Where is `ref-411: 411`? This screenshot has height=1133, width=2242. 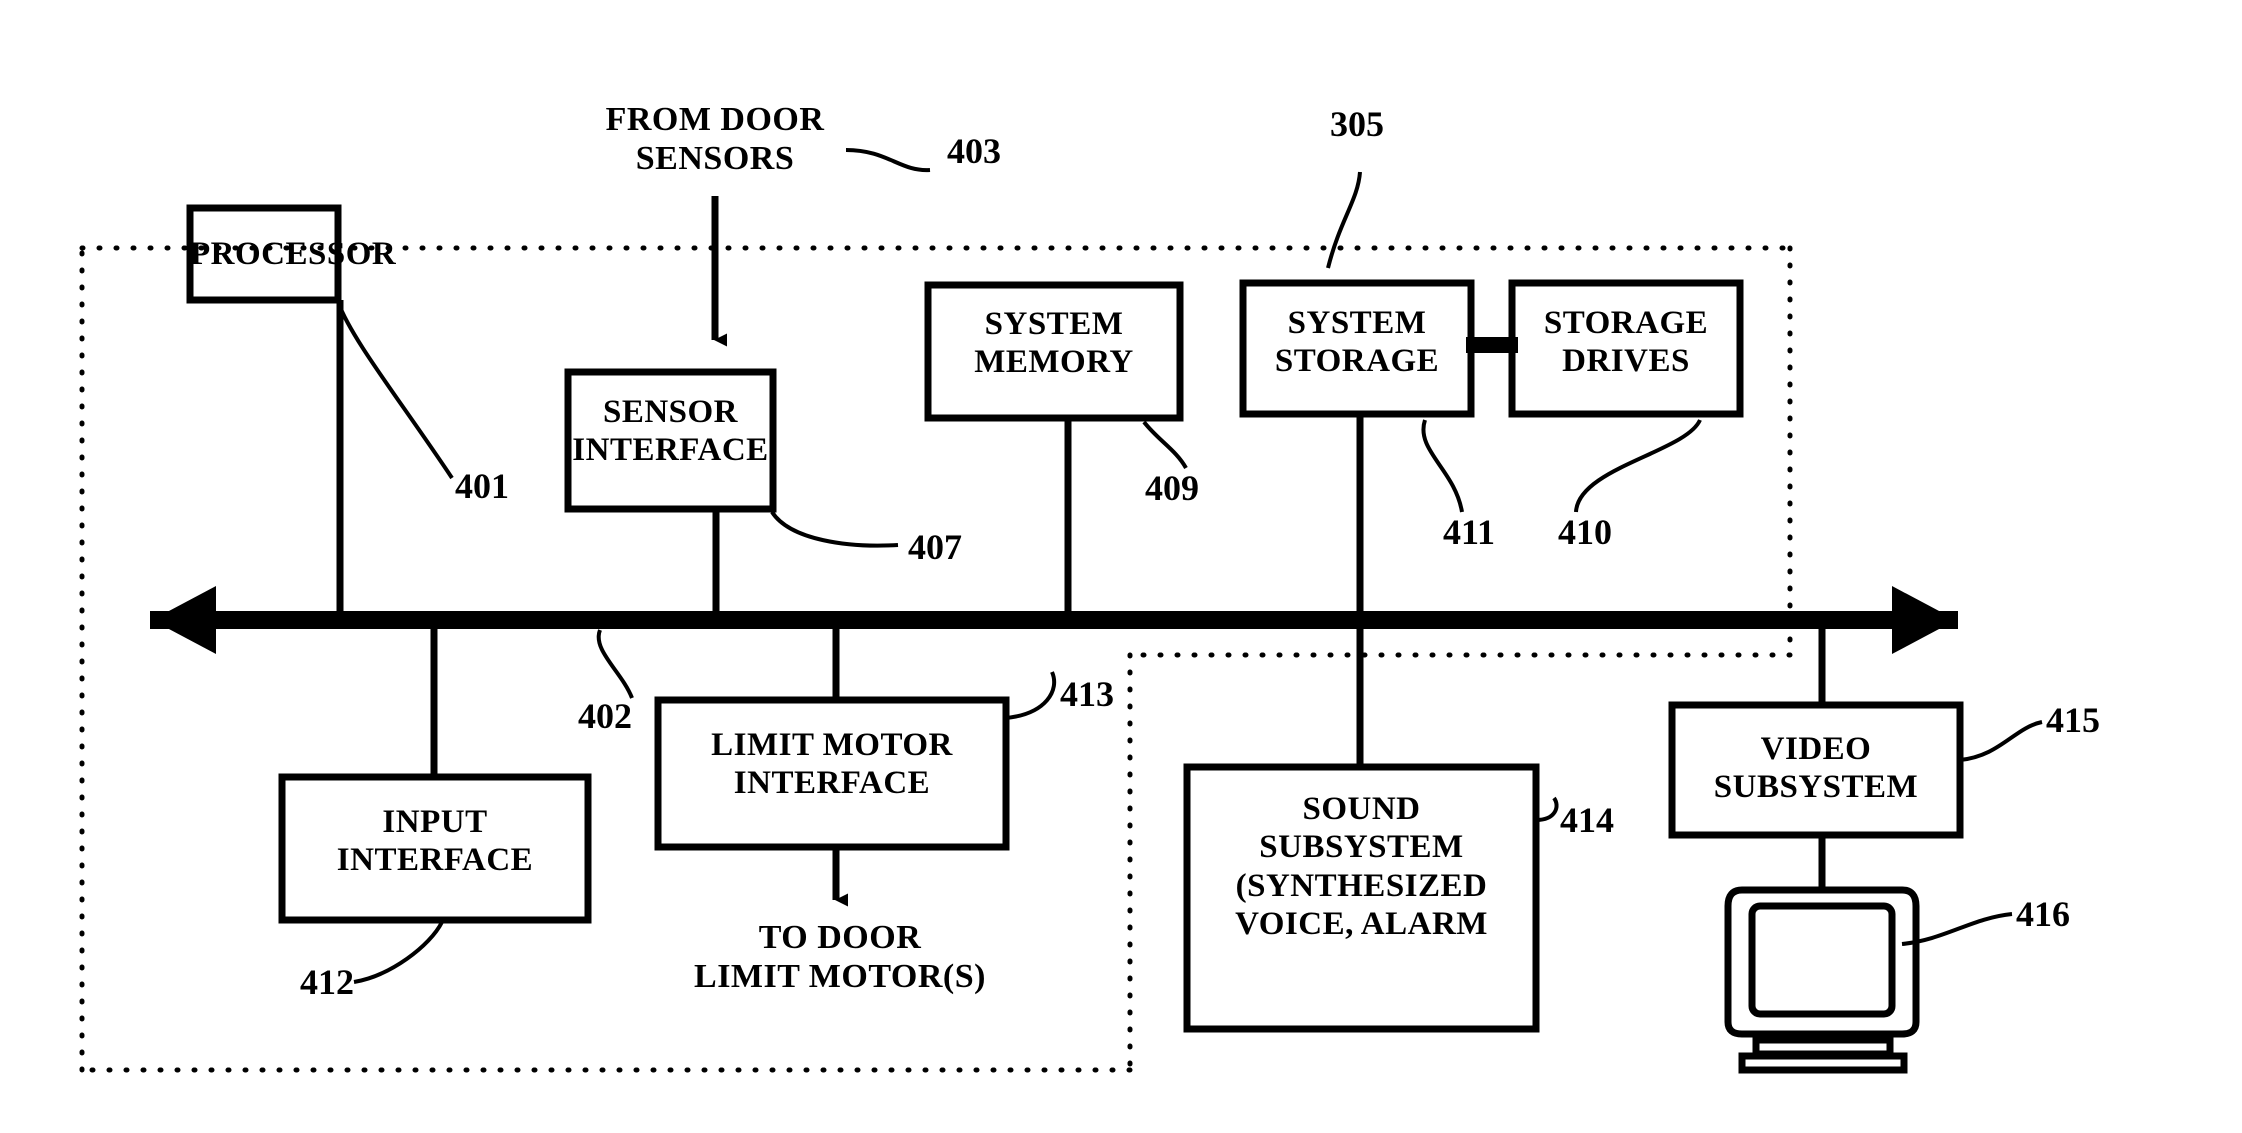
ref-411: 411 is located at coordinates (1469, 532).